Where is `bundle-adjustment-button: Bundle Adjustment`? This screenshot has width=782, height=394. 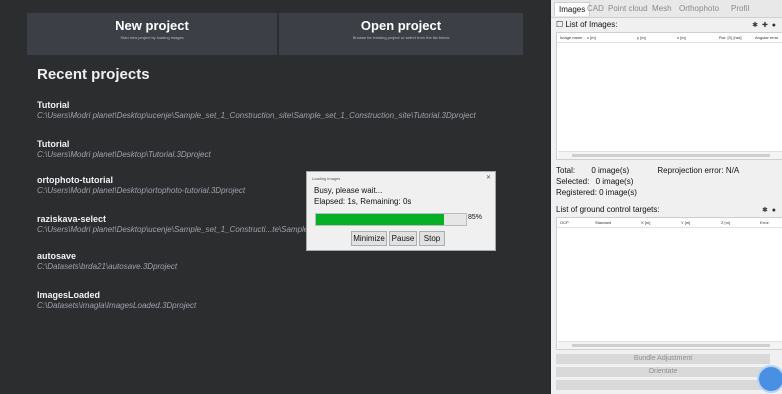 bundle-adjustment-button: Bundle Adjustment is located at coordinates (663, 359).